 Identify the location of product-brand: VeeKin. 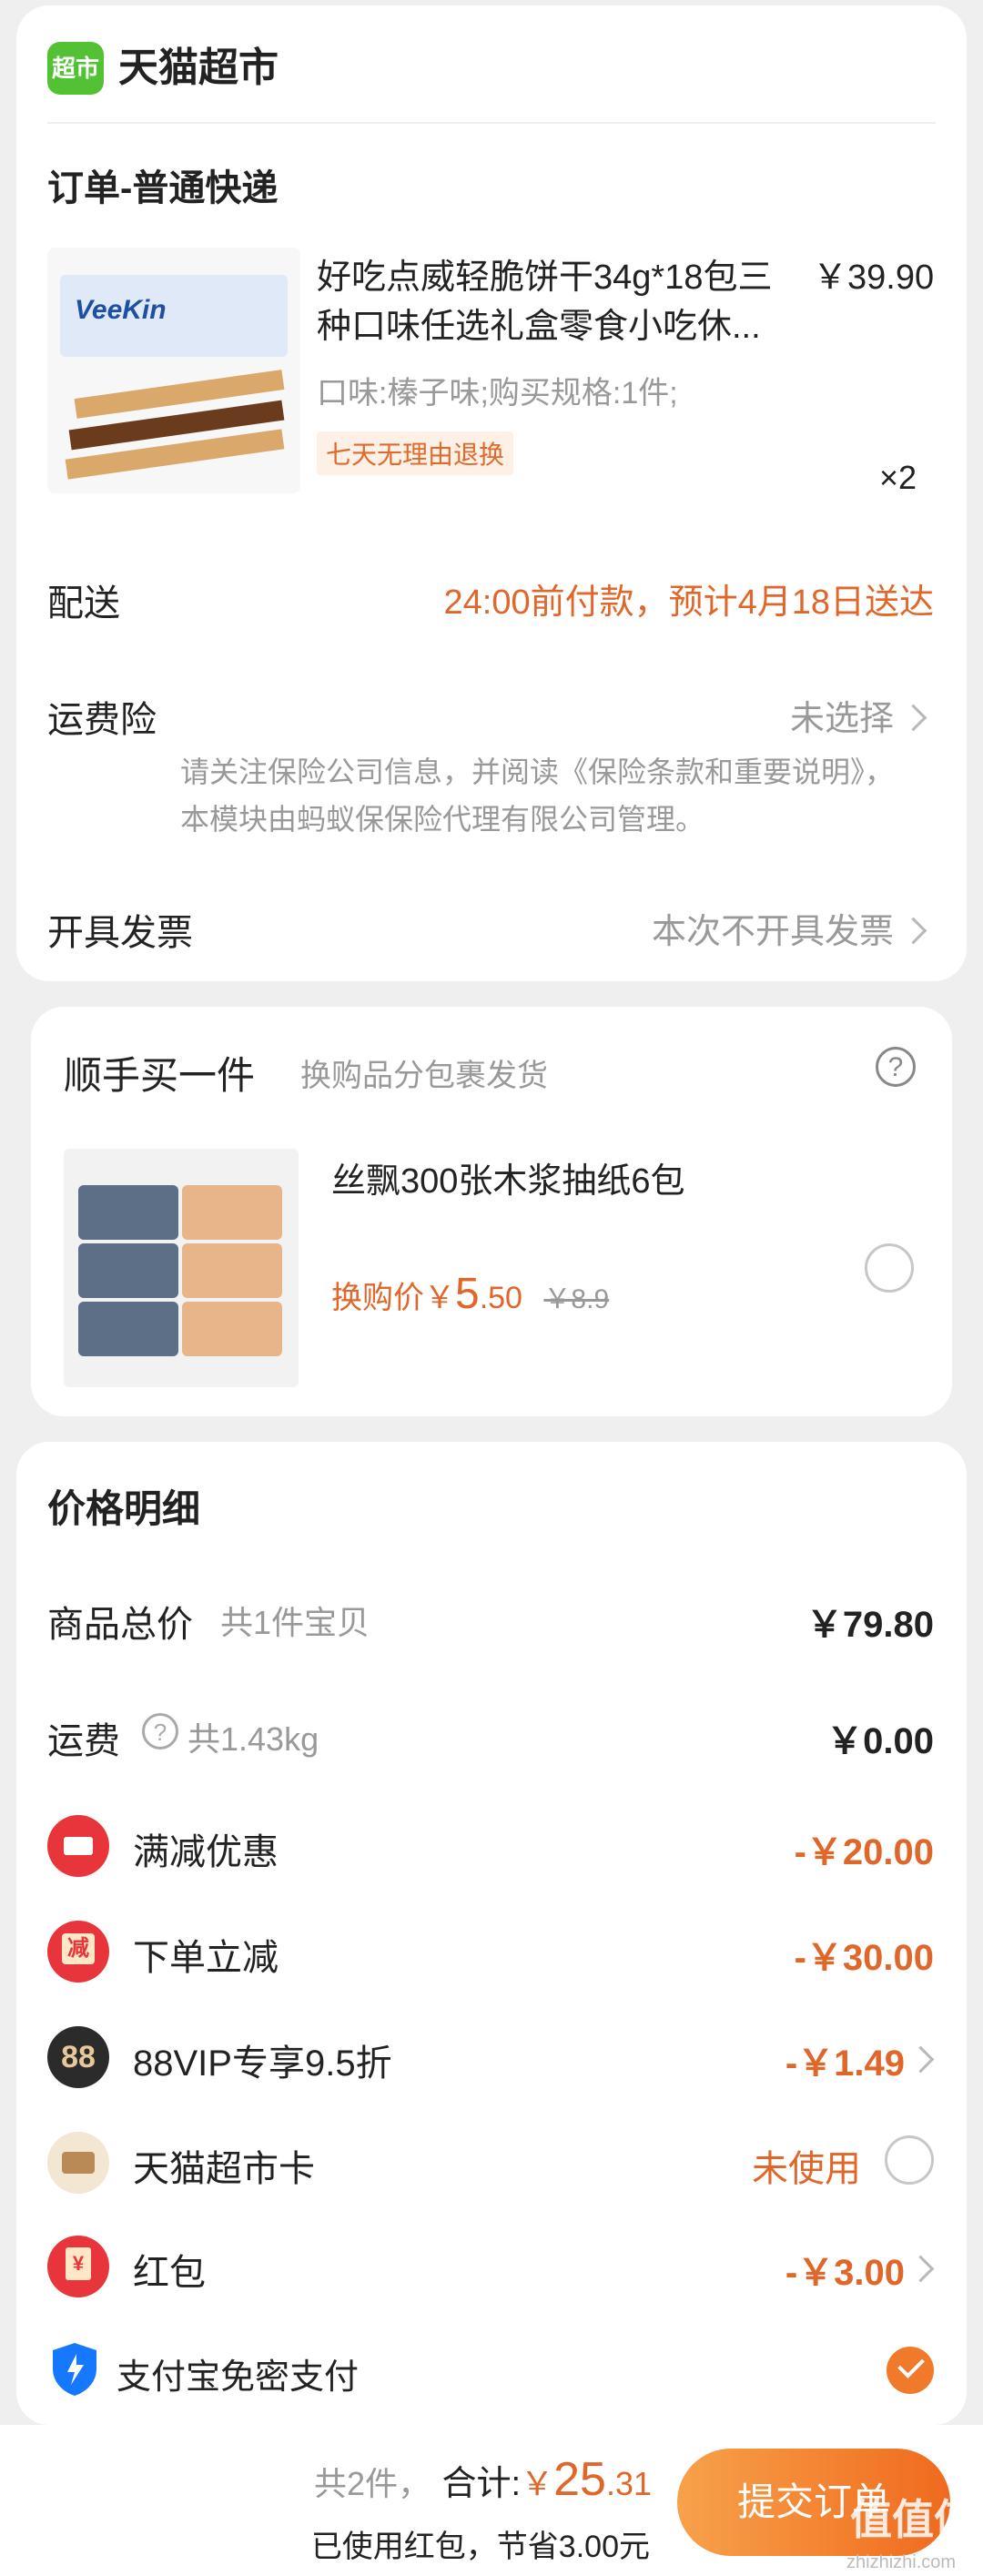
(121, 310).